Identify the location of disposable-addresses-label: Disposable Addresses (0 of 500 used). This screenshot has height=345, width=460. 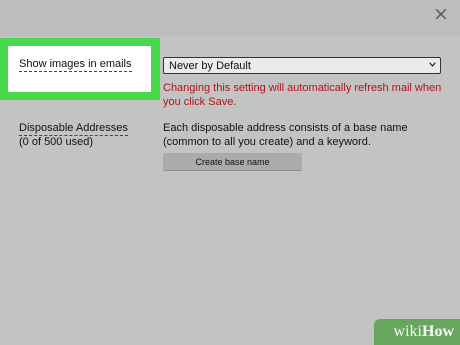
(73, 135).